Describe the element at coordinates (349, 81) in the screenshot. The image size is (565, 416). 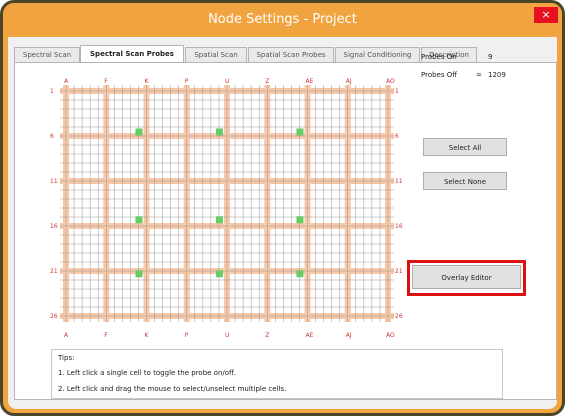
I see `column-label-top: AJ` at that location.